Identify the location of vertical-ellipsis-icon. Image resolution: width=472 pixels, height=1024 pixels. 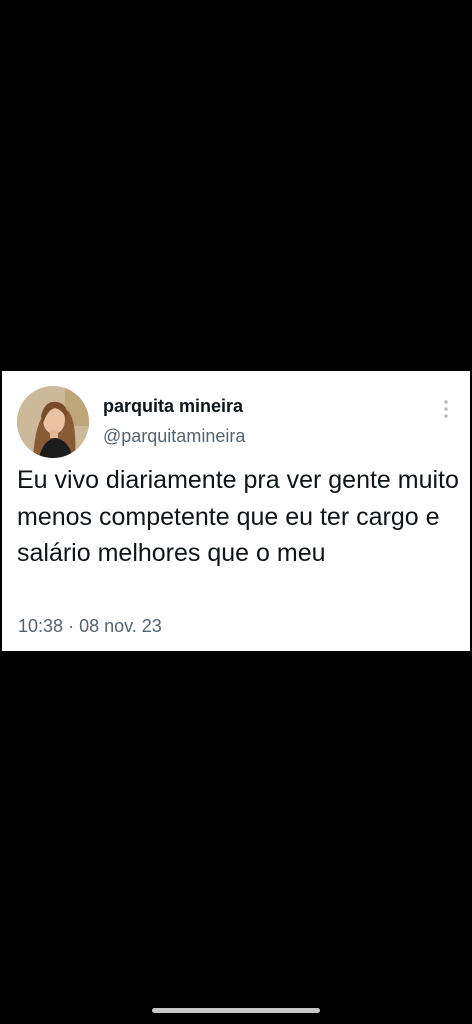
(446, 409).